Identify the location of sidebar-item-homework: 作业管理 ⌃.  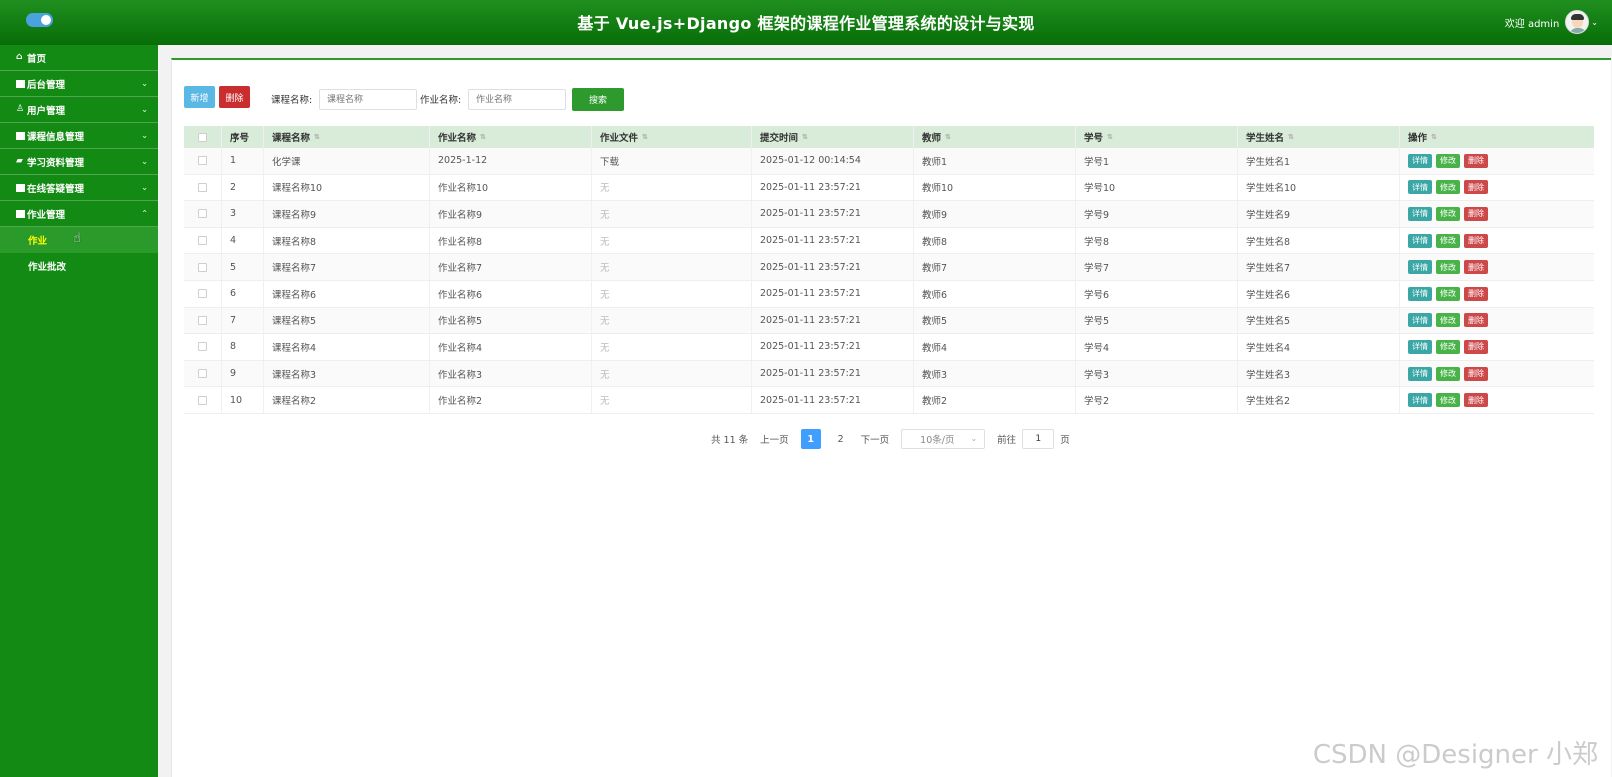
(79, 214).